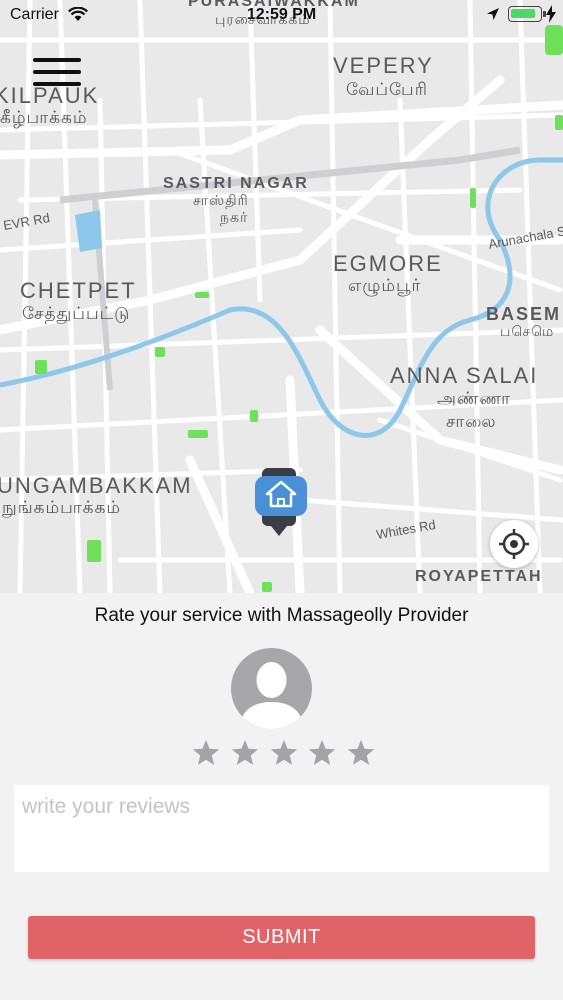 This screenshot has height=1000, width=563. What do you see at coordinates (281, 828) in the screenshot?
I see `review-input` at bounding box center [281, 828].